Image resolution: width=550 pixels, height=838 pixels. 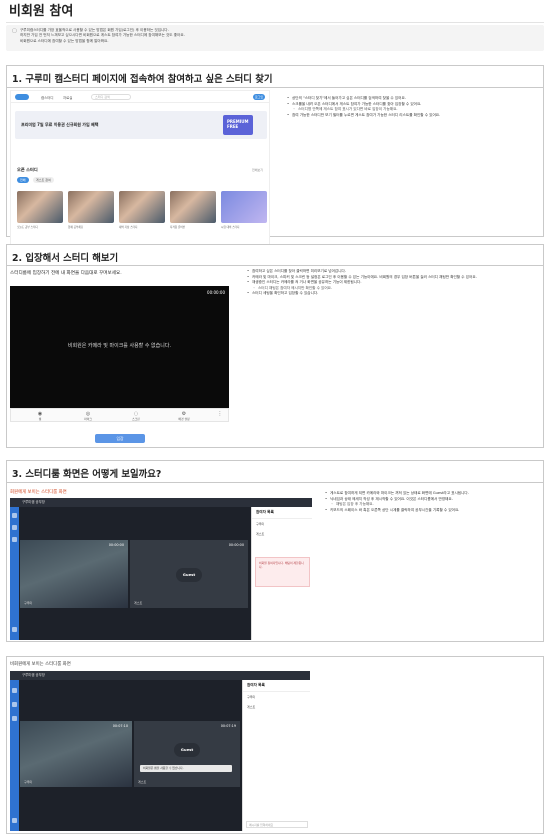 I want to click on ctrl-label: 배경 설정, so click(x=184, y=419).